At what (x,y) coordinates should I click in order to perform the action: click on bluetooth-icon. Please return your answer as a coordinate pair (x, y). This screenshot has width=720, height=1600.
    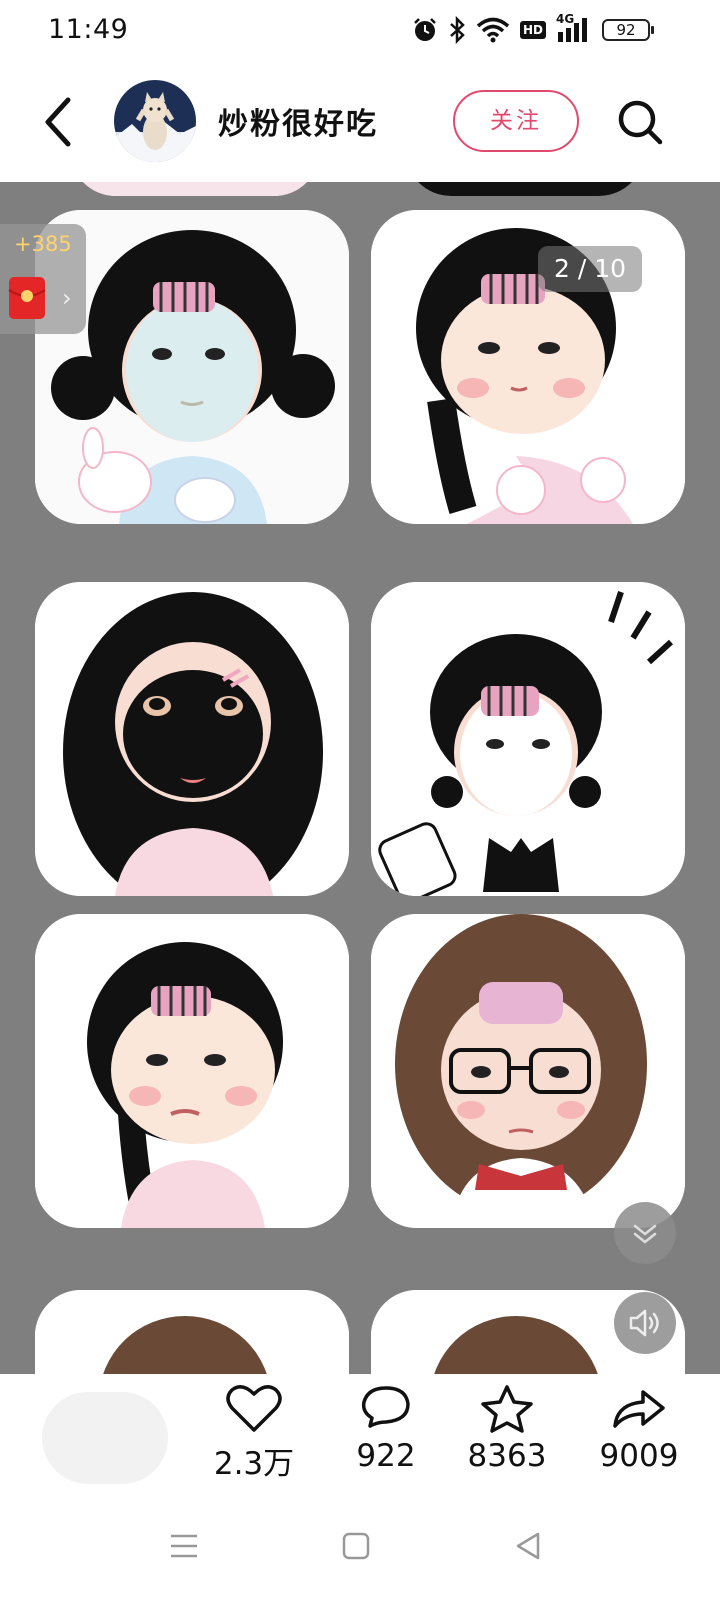
    Looking at the image, I should click on (457, 30).